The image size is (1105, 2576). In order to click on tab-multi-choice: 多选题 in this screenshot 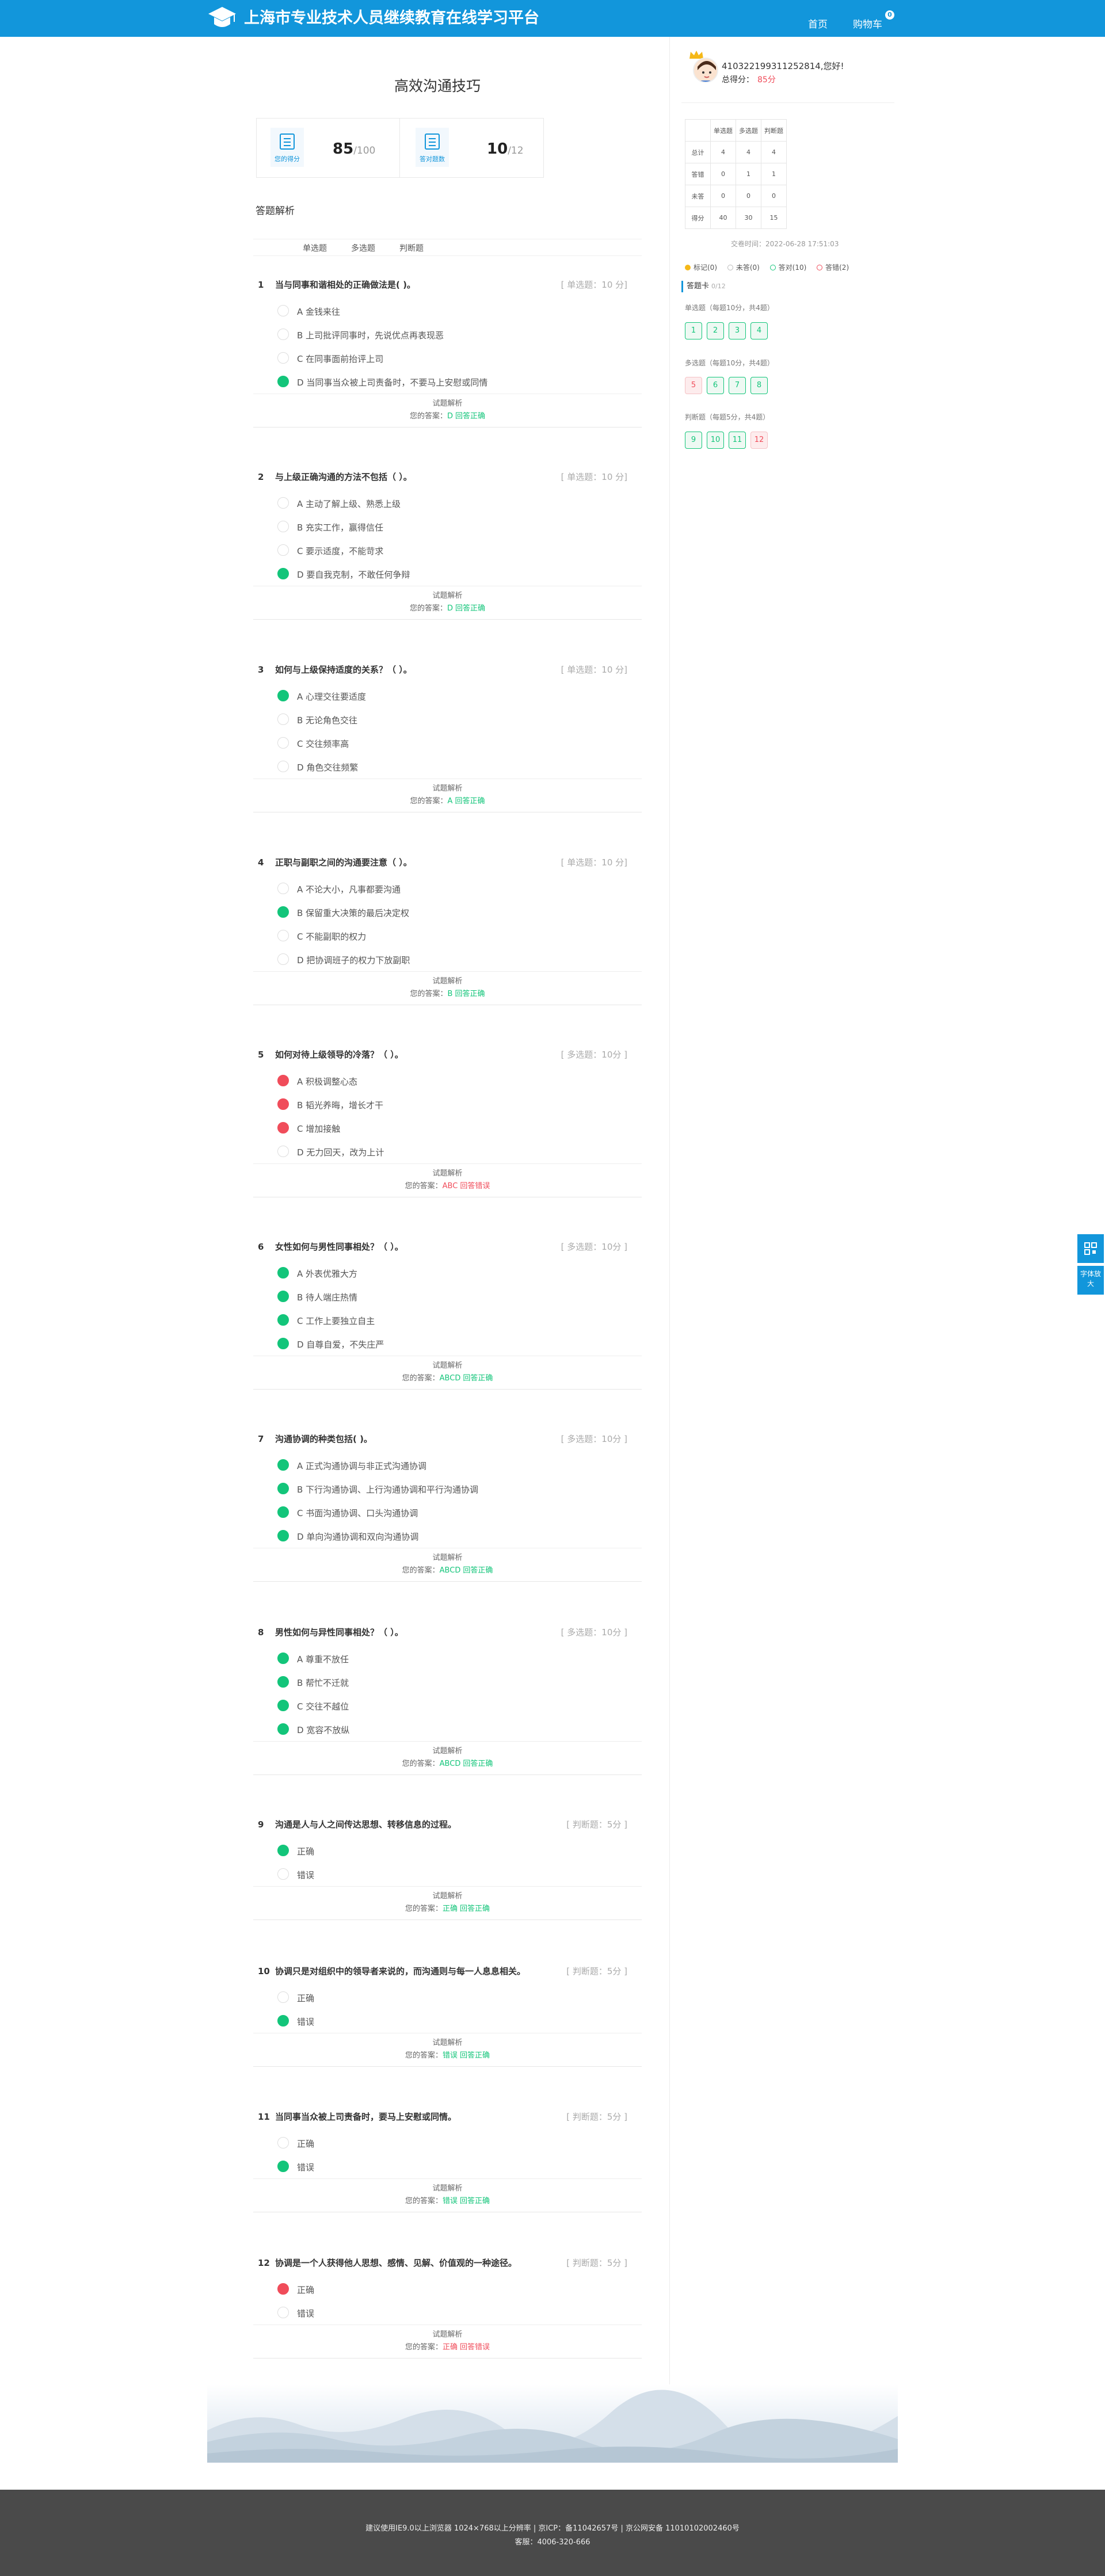, I will do `click(363, 248)`.